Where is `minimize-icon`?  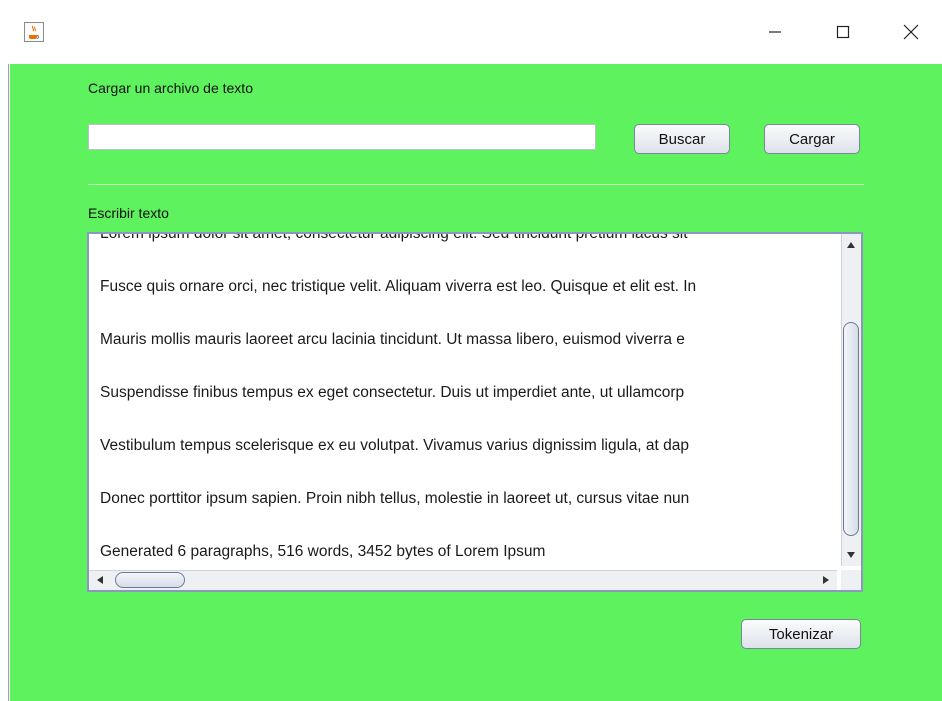 minimize-icon is located at coordinates (775, 32).